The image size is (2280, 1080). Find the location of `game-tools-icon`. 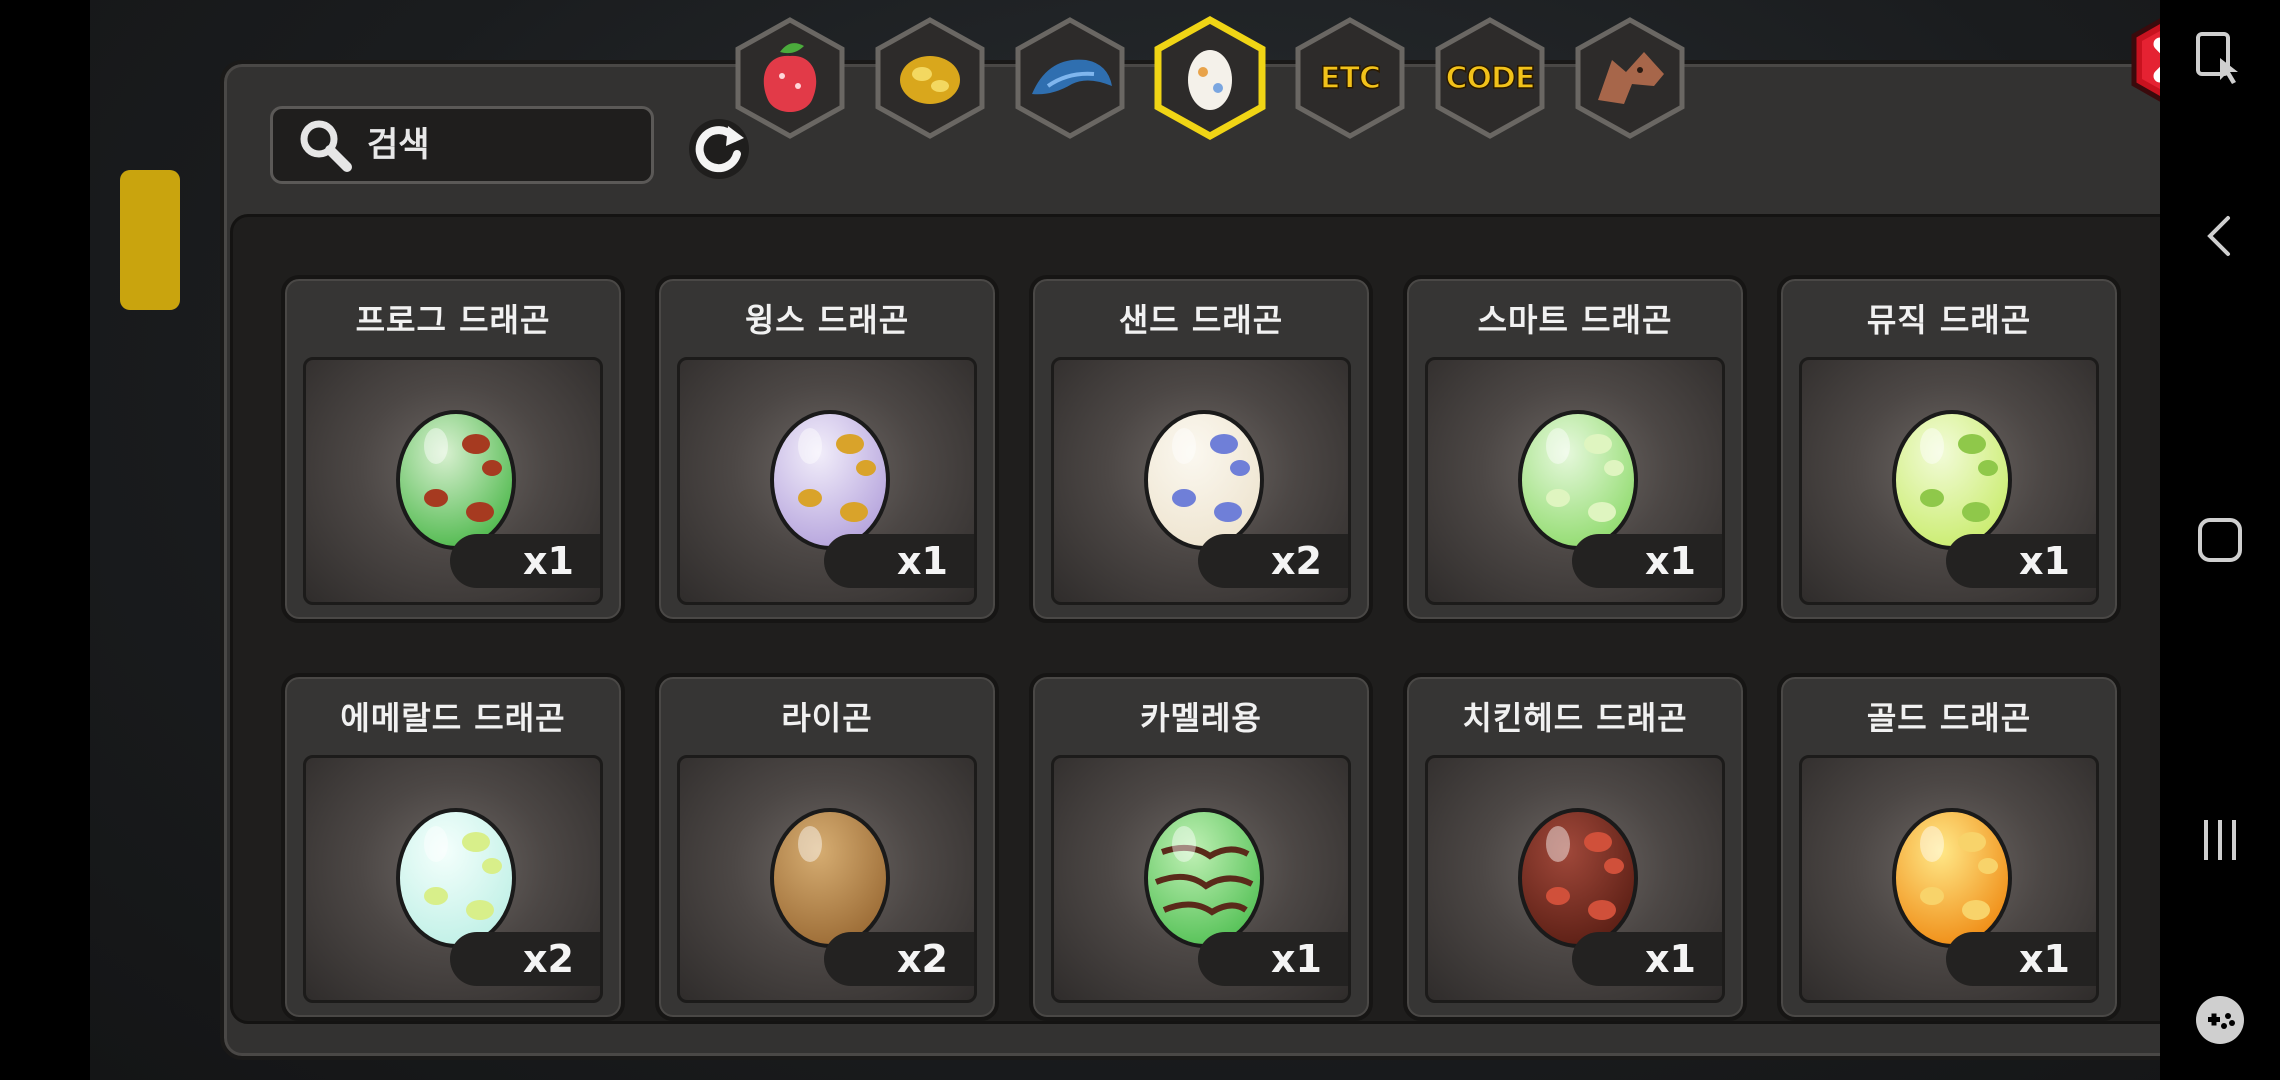

game-tools-icon is located at coordinates (2220, 1020).